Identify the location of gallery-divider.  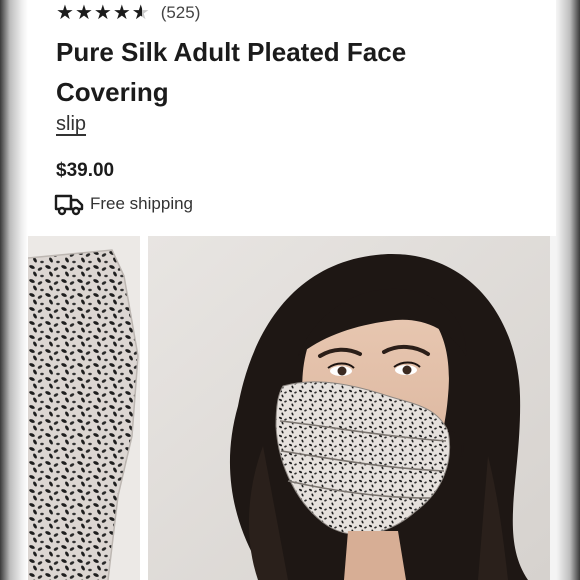
(553, 408).